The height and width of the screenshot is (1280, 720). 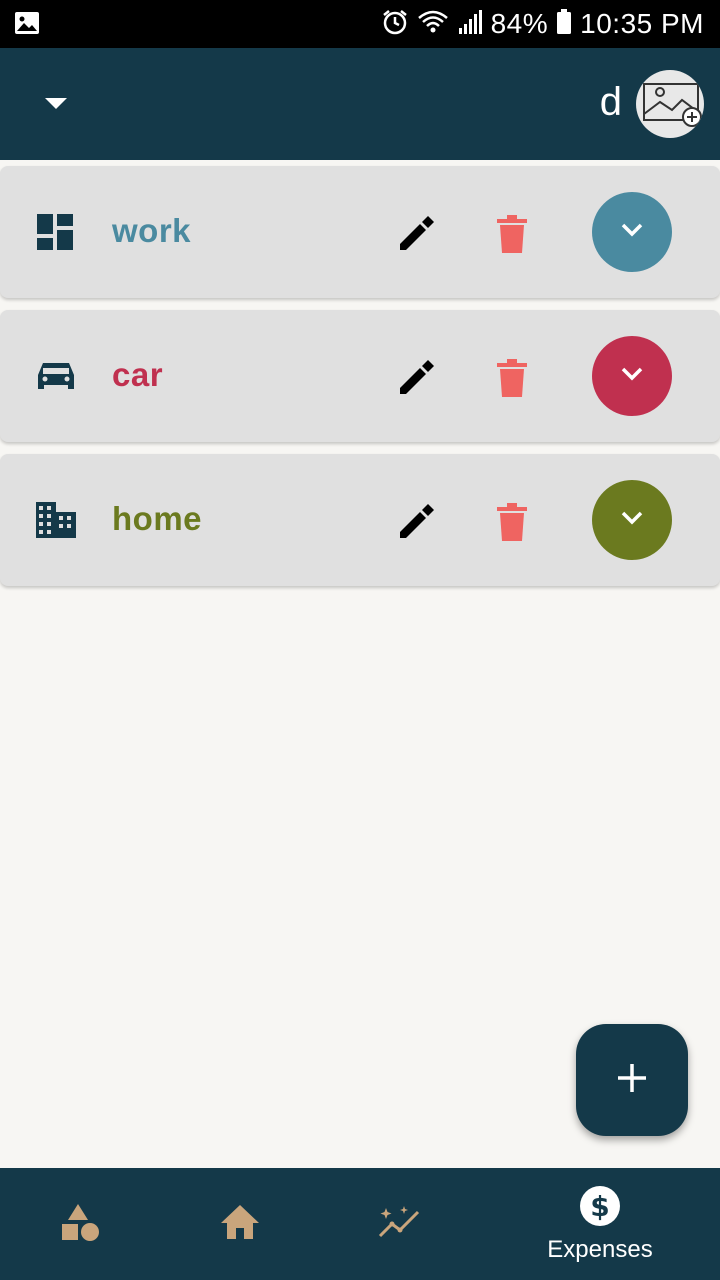 What do you see at coordinates (600, 1249) in the screenshot?
I see `nav-label-expenses: Expenses` at bounding box center [600, 1249].